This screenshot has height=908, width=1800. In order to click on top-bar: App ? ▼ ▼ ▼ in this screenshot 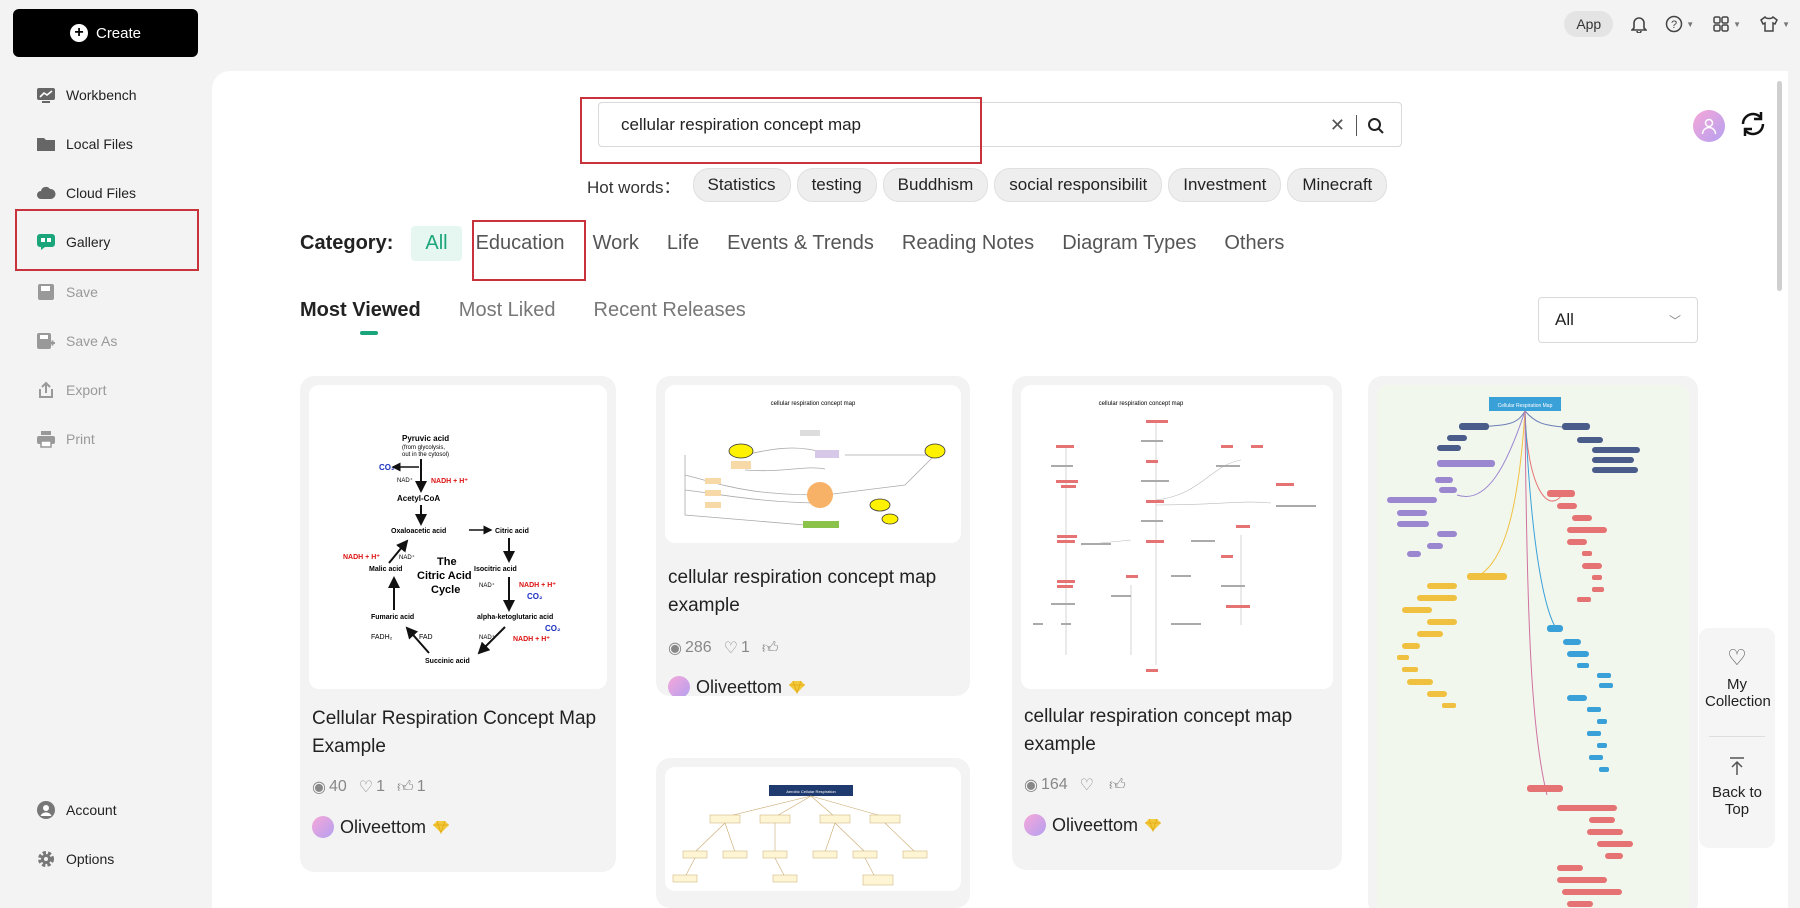, I will do `click(1682, 24)`.